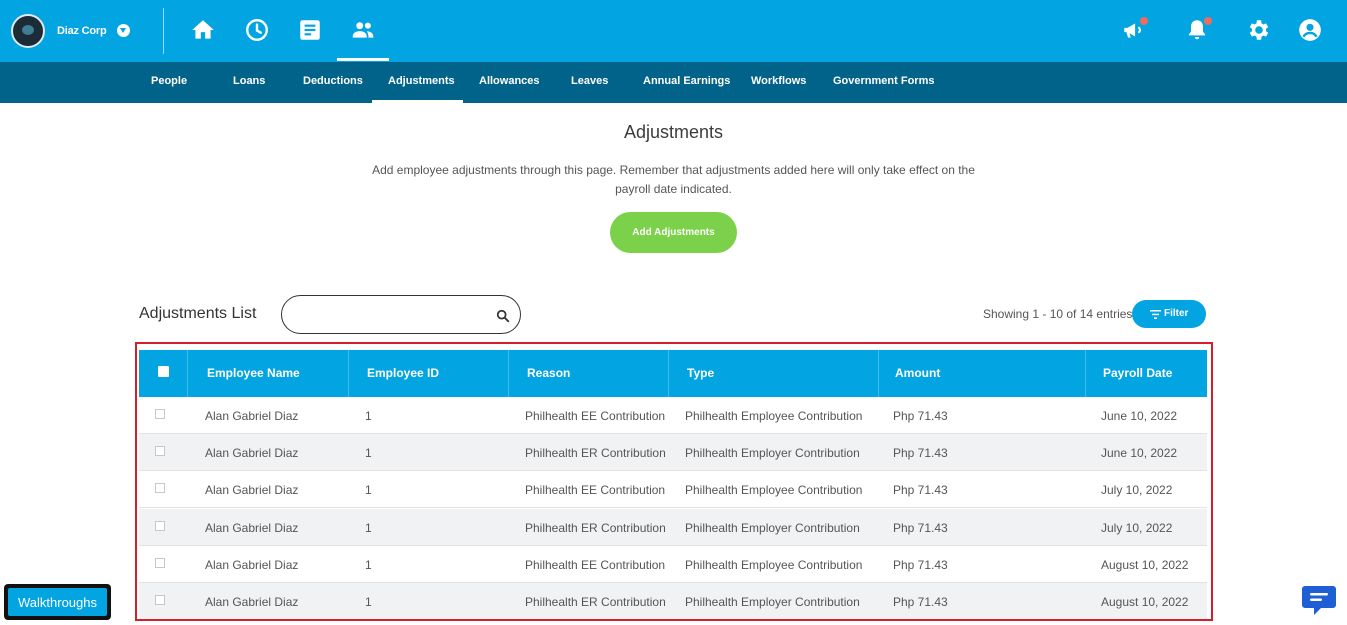 The image size is (1347, 625). I want to click on active-tab-indicator, so click(417, 101).